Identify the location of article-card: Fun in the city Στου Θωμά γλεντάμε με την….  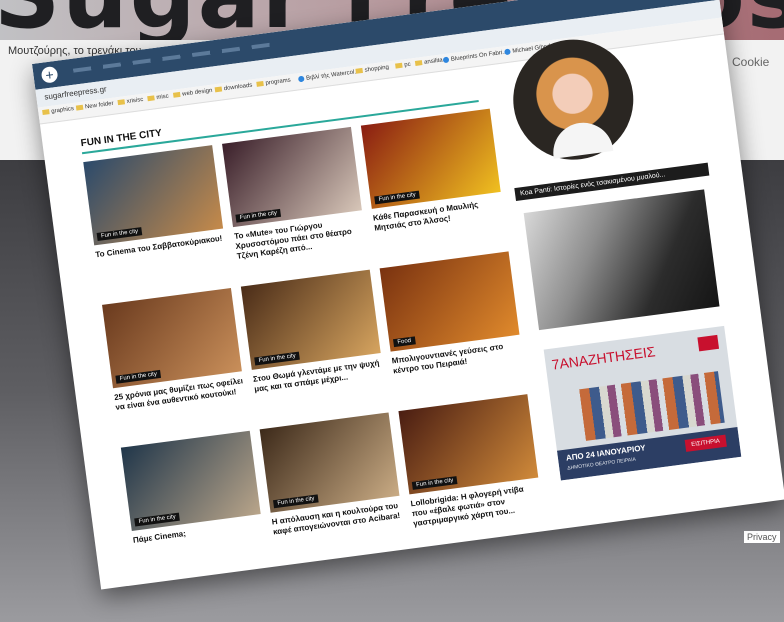
(312, 332).